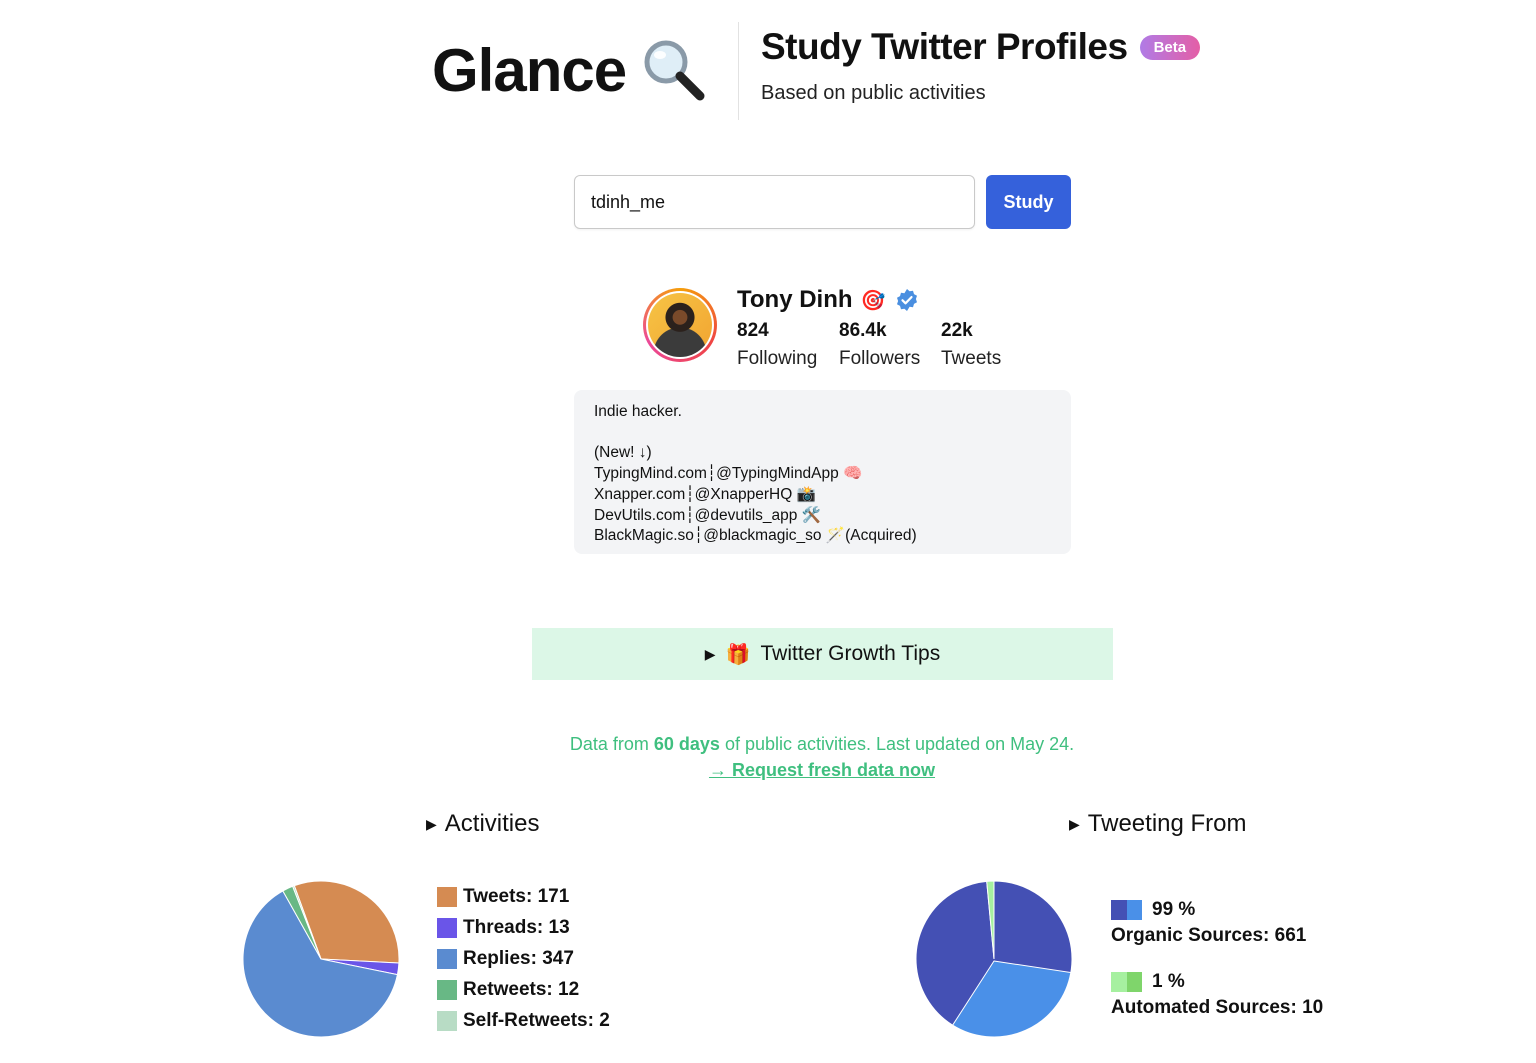  What do you see at coordinates (795, 300) in the screenshot?
I see `profile-name: Tony Dinh` at bounding box center [795, 300].